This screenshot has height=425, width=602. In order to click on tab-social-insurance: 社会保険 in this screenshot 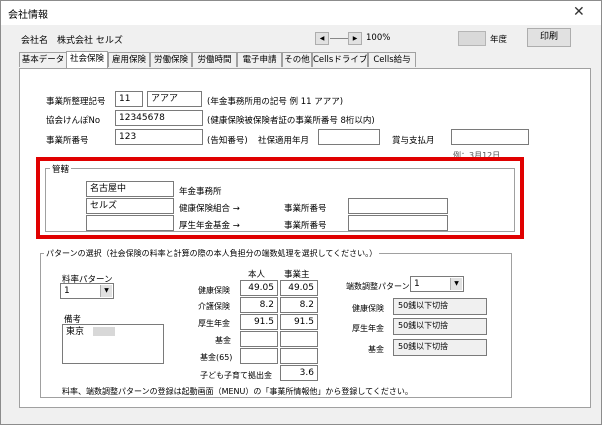, I will do `click(87, 59)`.